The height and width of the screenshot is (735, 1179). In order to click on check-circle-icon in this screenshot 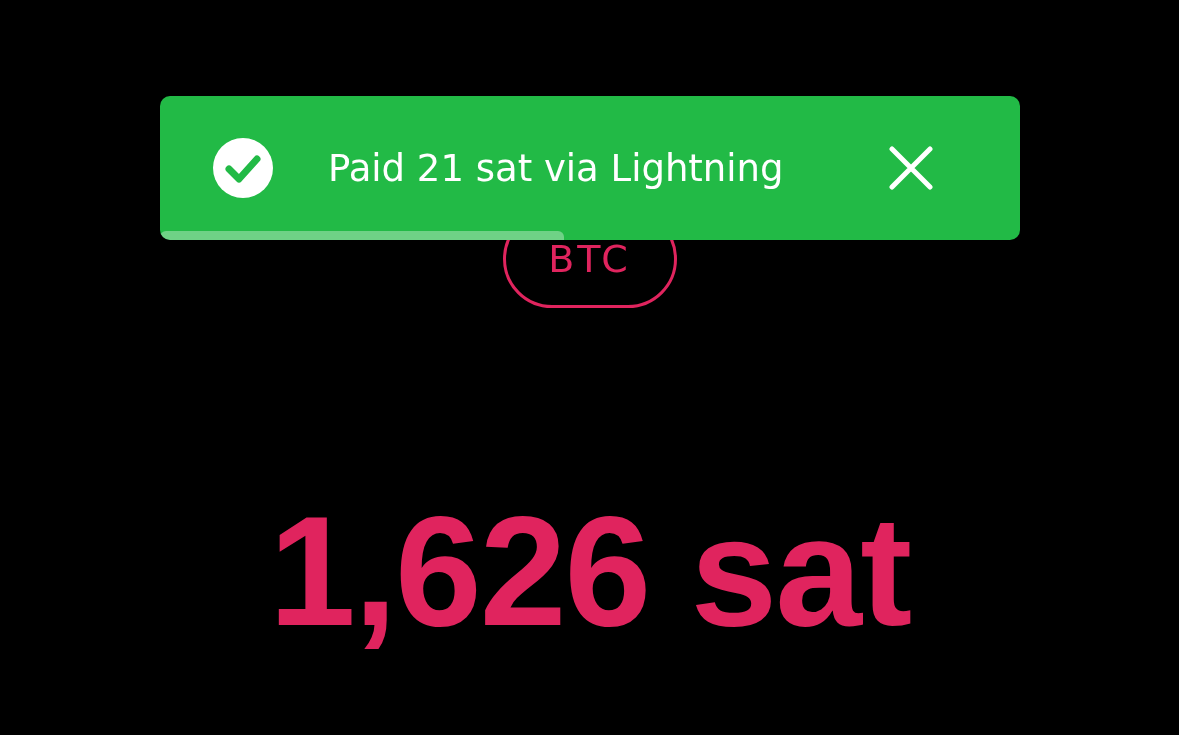, I will do `click(243, 168)`.